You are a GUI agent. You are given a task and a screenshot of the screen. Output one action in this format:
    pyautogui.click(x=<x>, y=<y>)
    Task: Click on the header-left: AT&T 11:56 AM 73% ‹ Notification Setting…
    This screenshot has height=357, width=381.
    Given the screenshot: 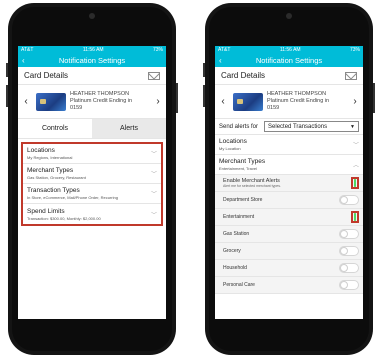 What is the action you would take?
    pyautogui.click(x=92, y=56)
    